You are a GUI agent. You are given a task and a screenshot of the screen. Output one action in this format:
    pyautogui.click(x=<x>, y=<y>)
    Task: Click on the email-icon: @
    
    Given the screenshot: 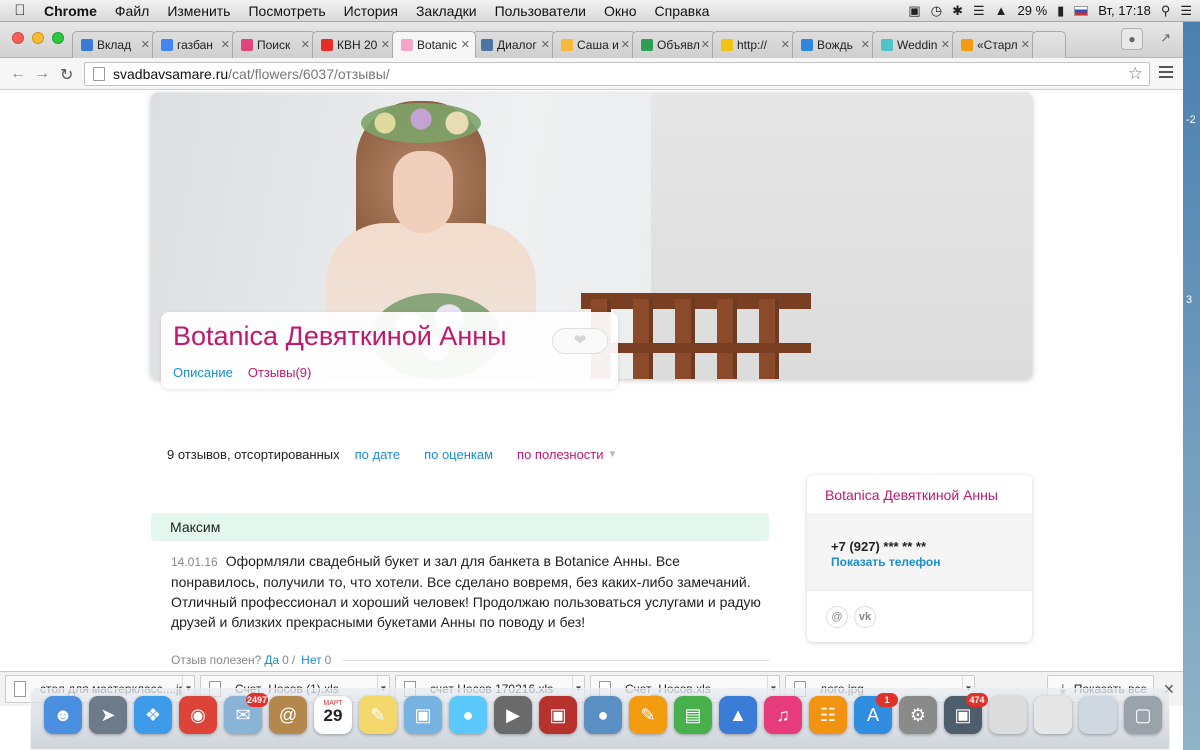 What is the action you would take?
    pyautogui.click(x=837, y=617)
    